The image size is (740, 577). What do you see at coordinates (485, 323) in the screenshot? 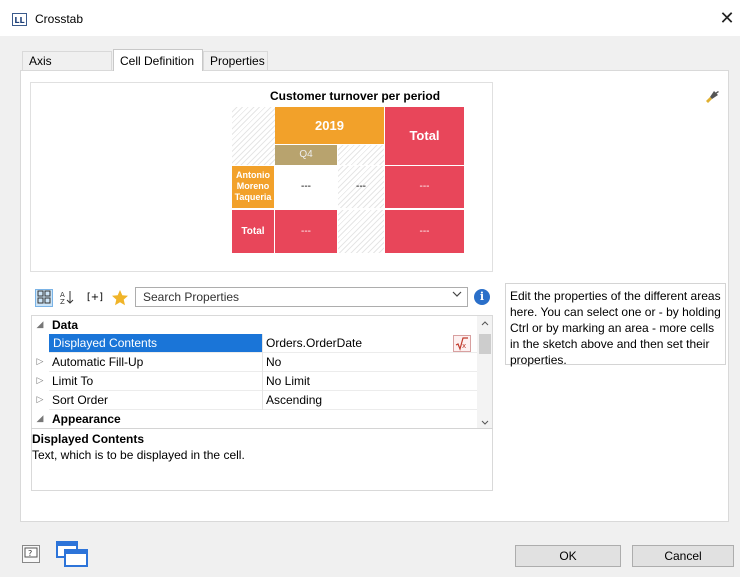
I see `scroll-up-icon` at bounding box center [485, 323].